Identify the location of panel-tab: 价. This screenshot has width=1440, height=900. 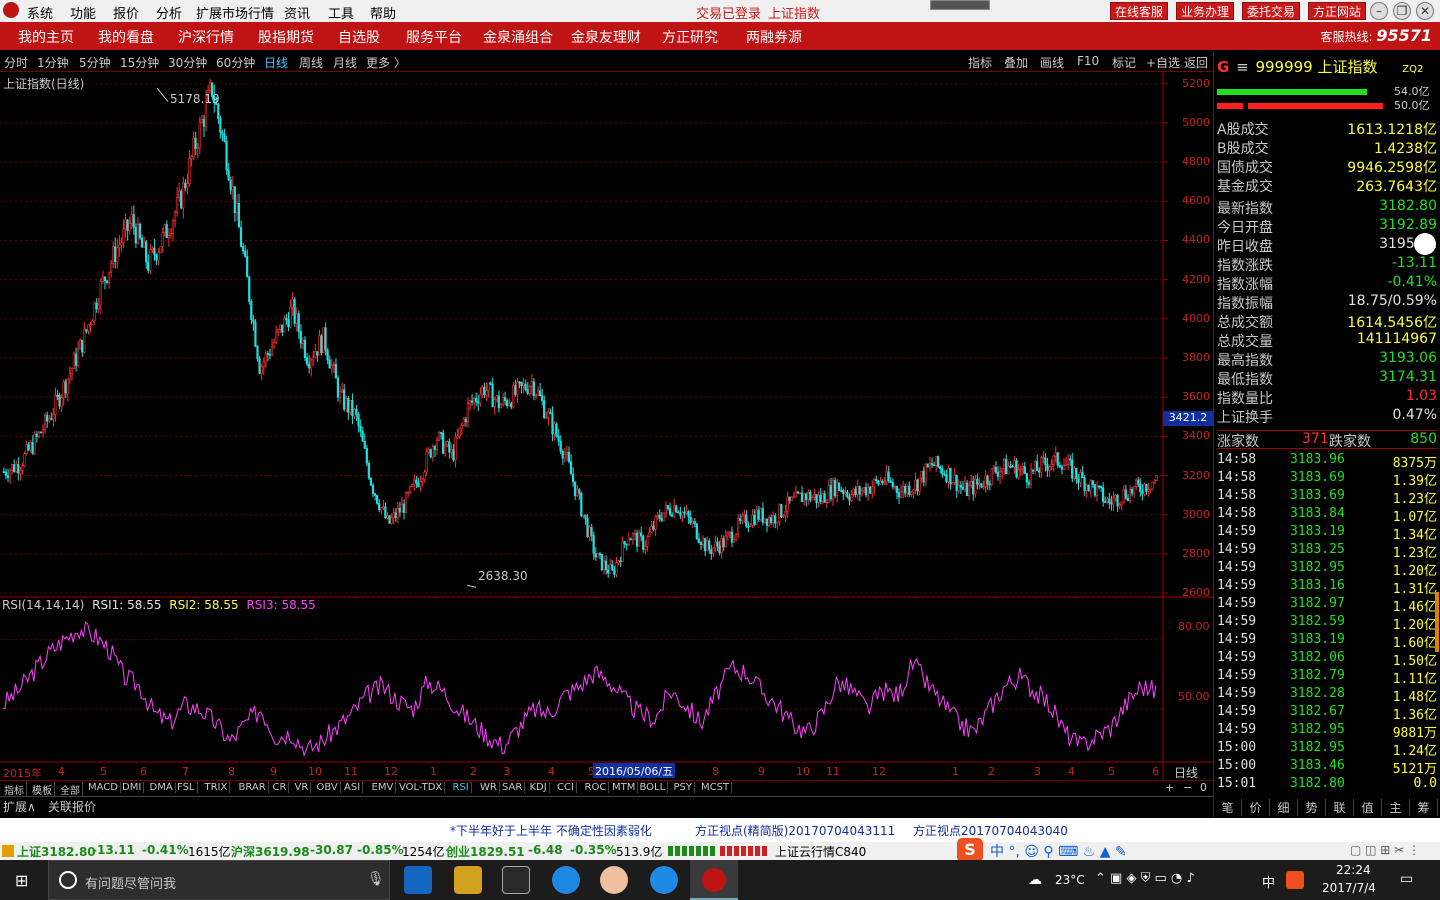
(1256, 807).